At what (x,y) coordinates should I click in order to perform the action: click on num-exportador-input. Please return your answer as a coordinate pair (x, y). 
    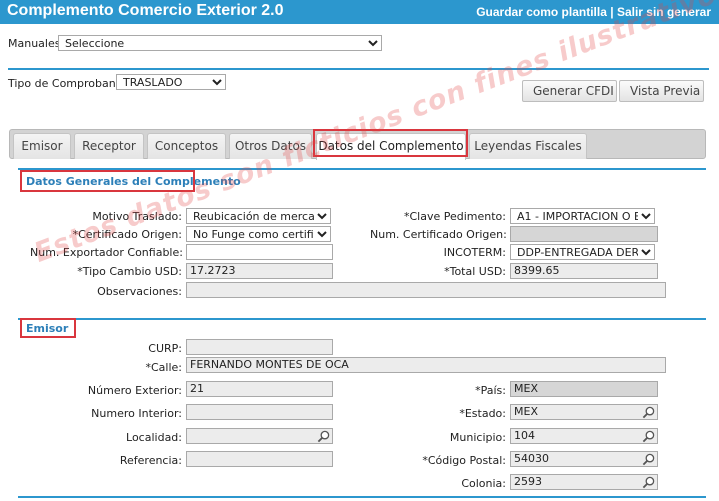
    Looking at the image, I should click on (259, 252).